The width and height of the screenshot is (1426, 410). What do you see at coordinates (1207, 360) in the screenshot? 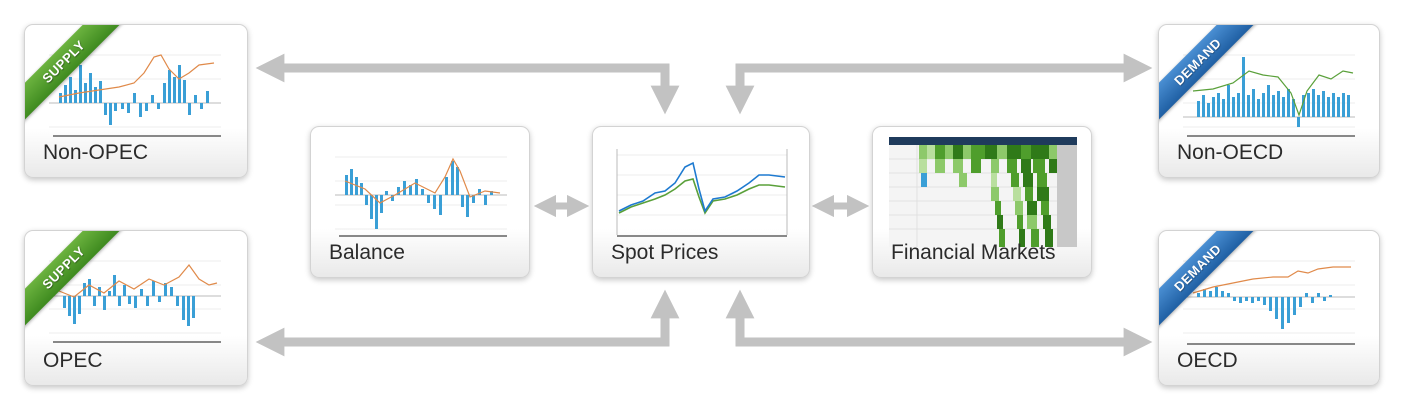
I see `oecd-title: OECD` at bounding box center [1207, 360].